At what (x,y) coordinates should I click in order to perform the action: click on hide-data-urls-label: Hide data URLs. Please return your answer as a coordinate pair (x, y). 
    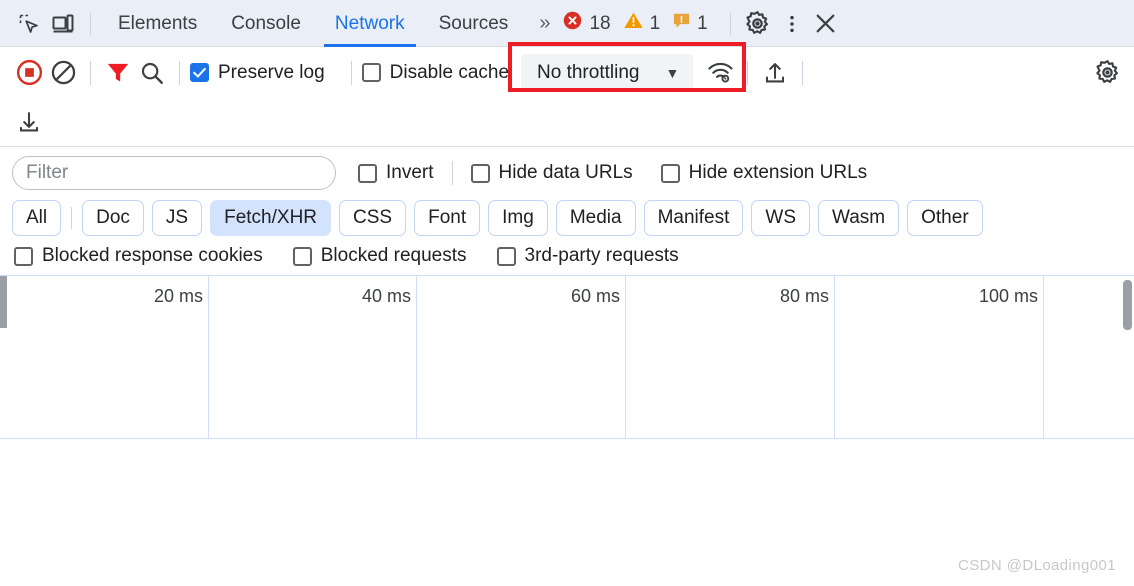
    Looking at the image, I should click on (565, 172).